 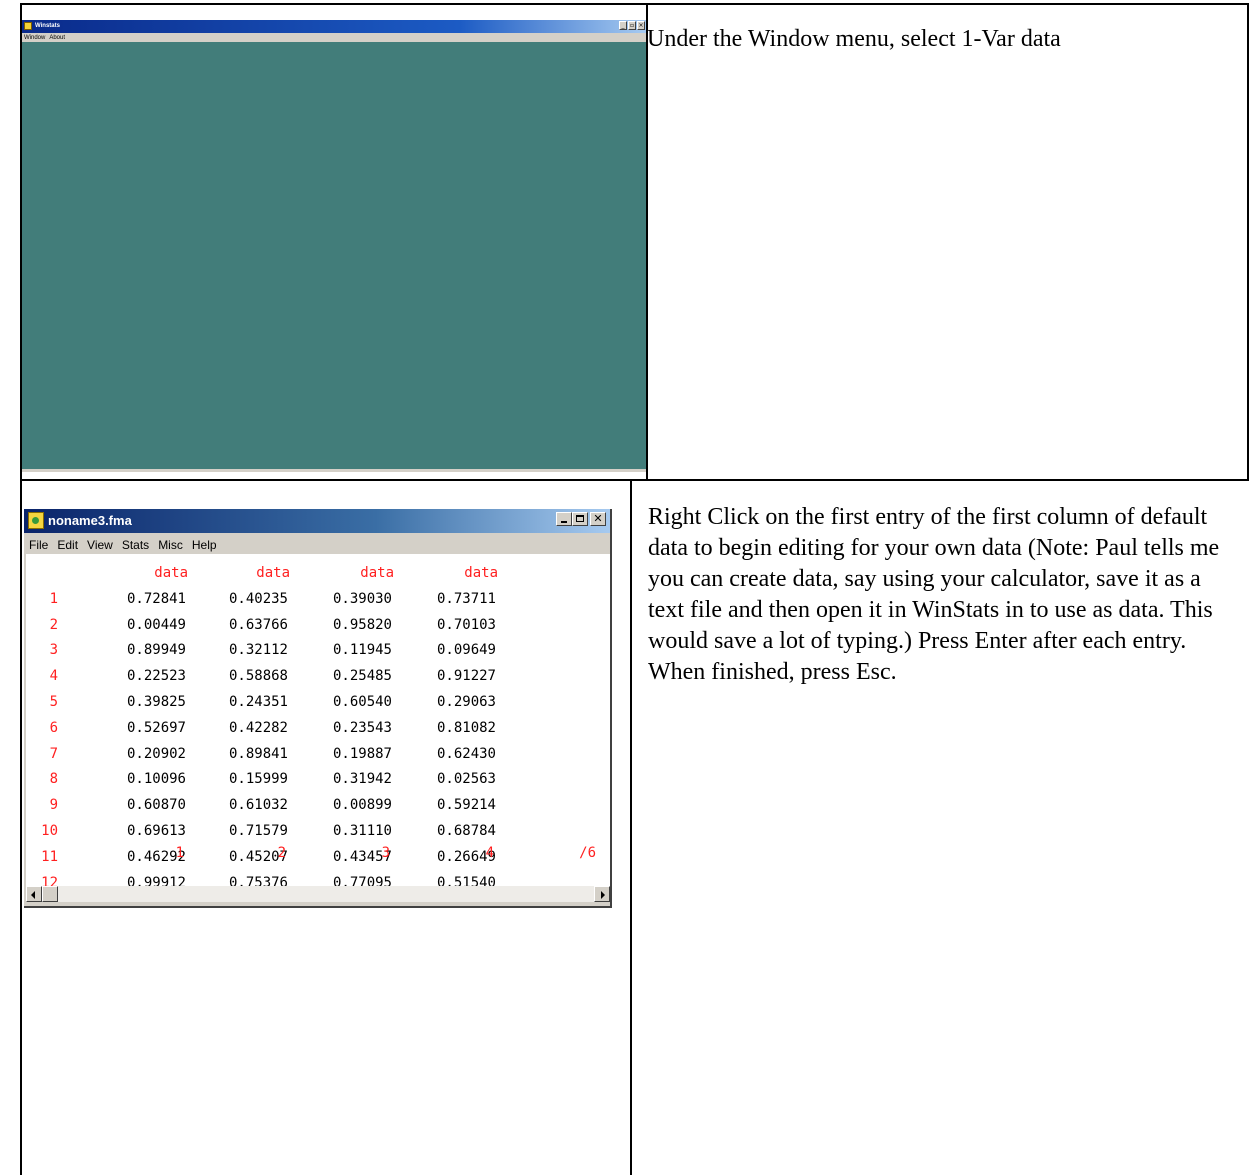 What do you see at coordinates (238, 779) in the screenshot?
I see `data-cell: 0.15999` at bounding box center [238, 779].